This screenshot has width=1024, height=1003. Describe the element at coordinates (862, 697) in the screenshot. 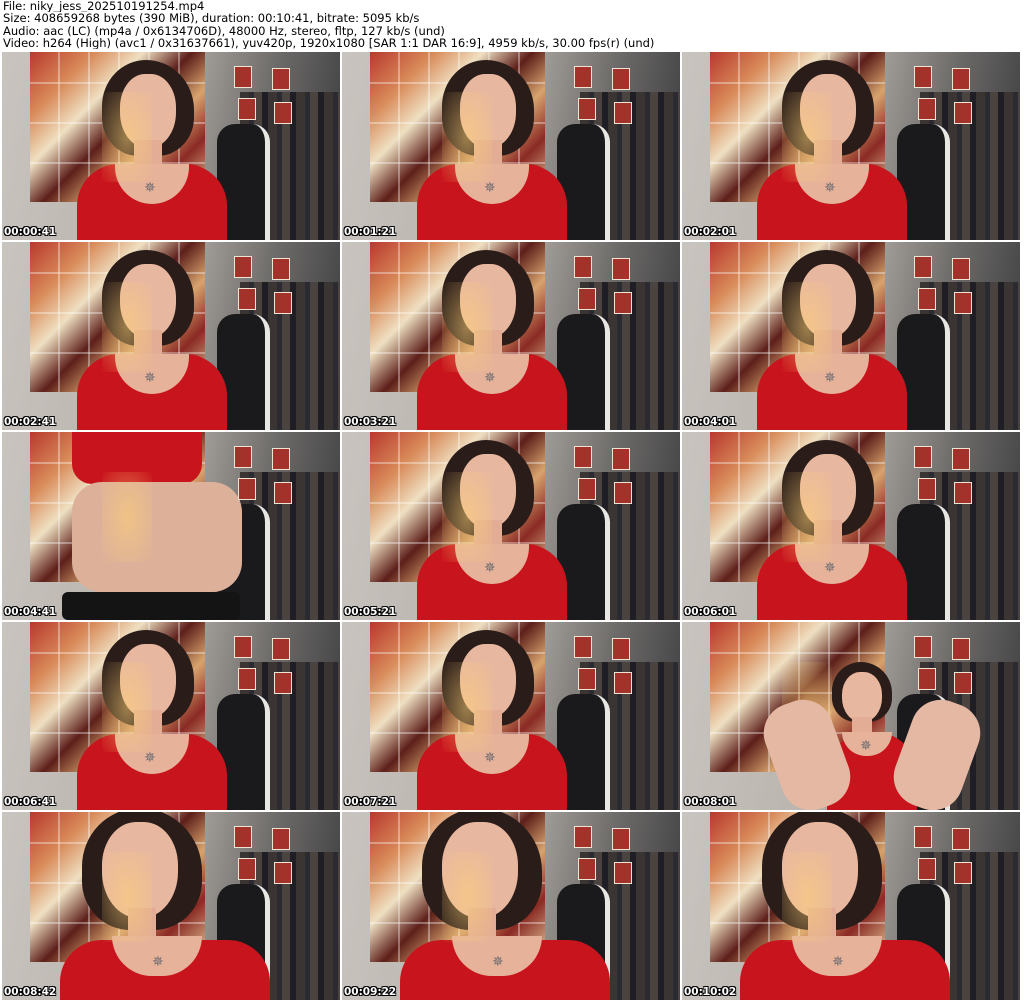

I see `person-face` at that location.